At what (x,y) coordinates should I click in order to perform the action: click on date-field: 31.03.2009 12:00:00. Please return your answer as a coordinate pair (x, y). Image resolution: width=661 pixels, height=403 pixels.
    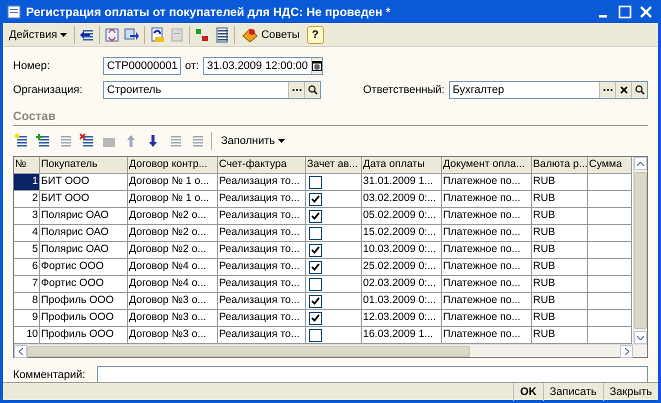
    Looking at the image, I should click on (262, 66).